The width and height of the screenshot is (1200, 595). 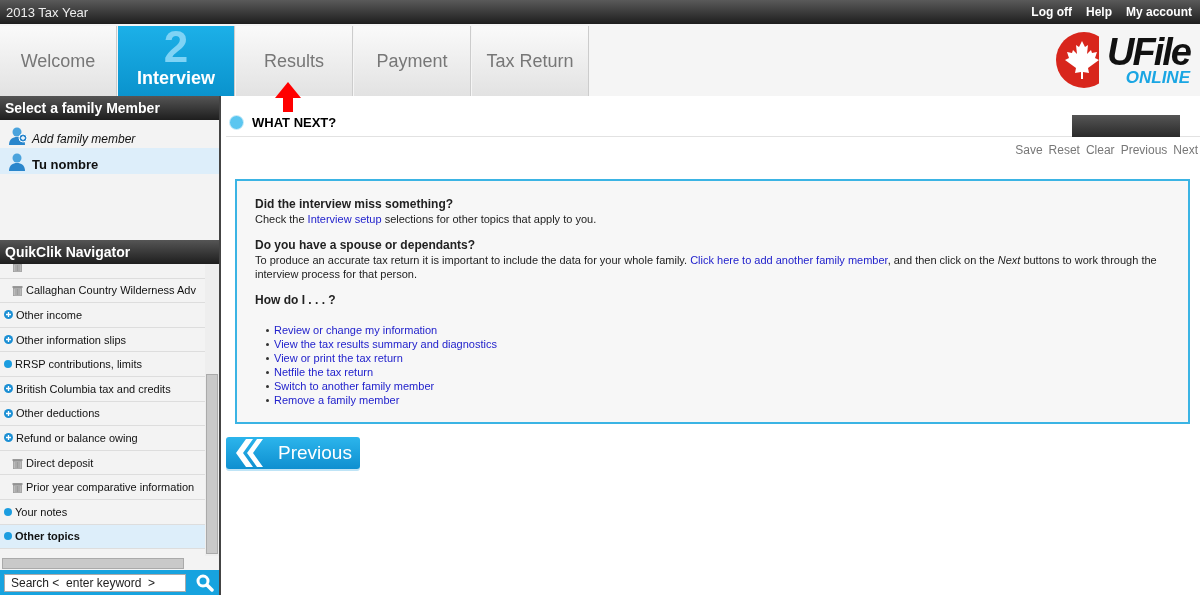 What do you see at coordinates (354, 386) in the screenshot?
I see `how-to-link: Switch to another family member` at bounding box center [354, 386].